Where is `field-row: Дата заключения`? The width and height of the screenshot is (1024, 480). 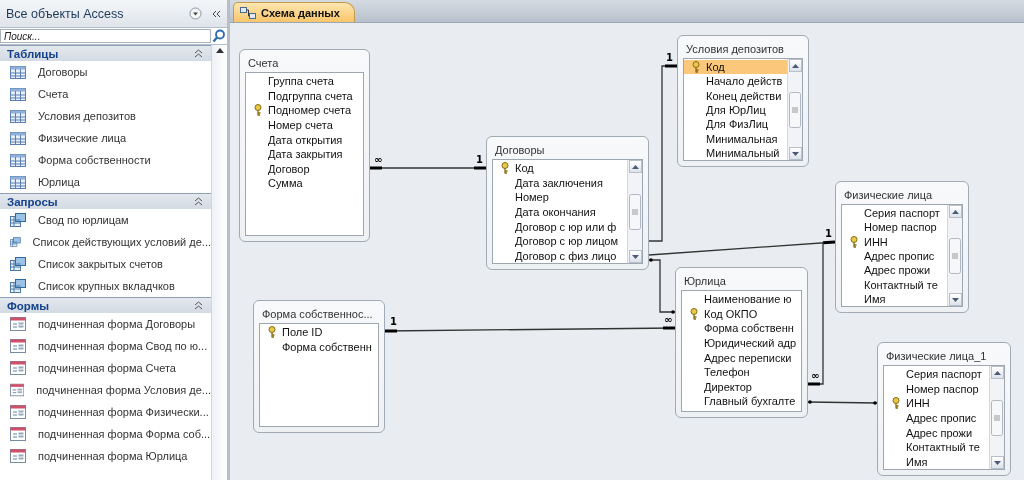
field-row: Дата заключения is located at coordinates (560, 183).